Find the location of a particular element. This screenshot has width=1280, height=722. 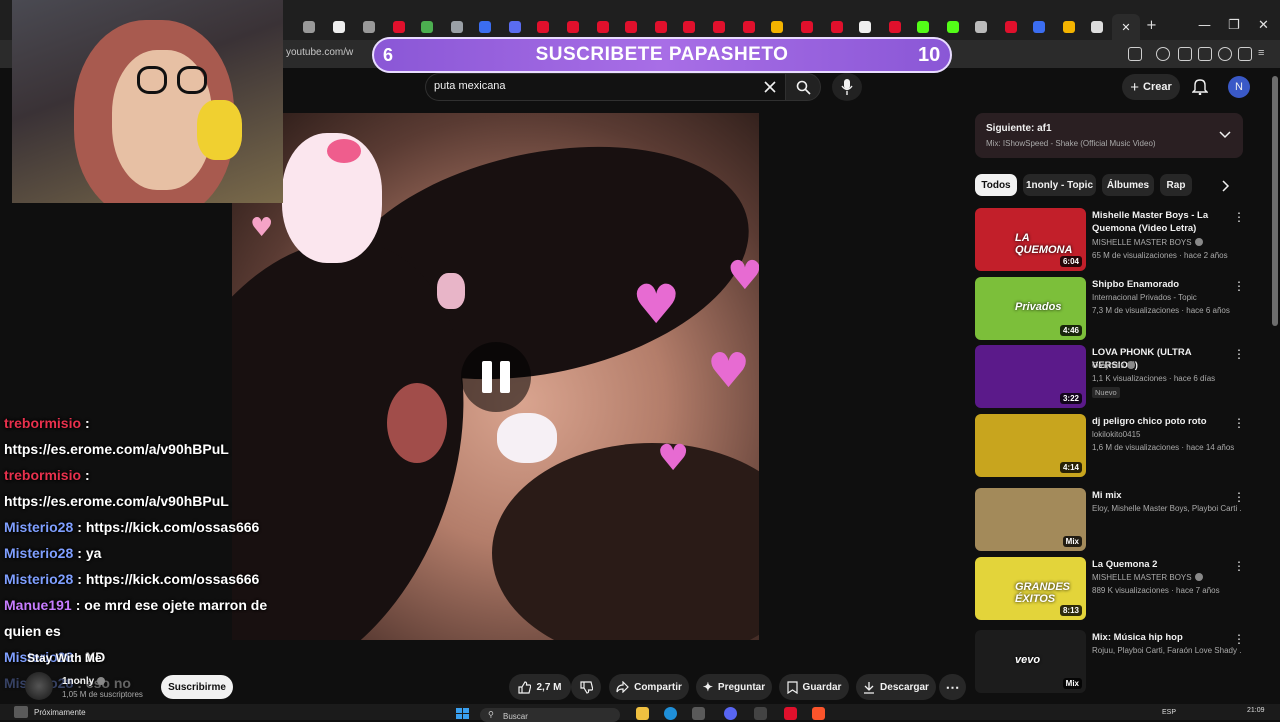

music-icon is located at coordinates (1163, 54).